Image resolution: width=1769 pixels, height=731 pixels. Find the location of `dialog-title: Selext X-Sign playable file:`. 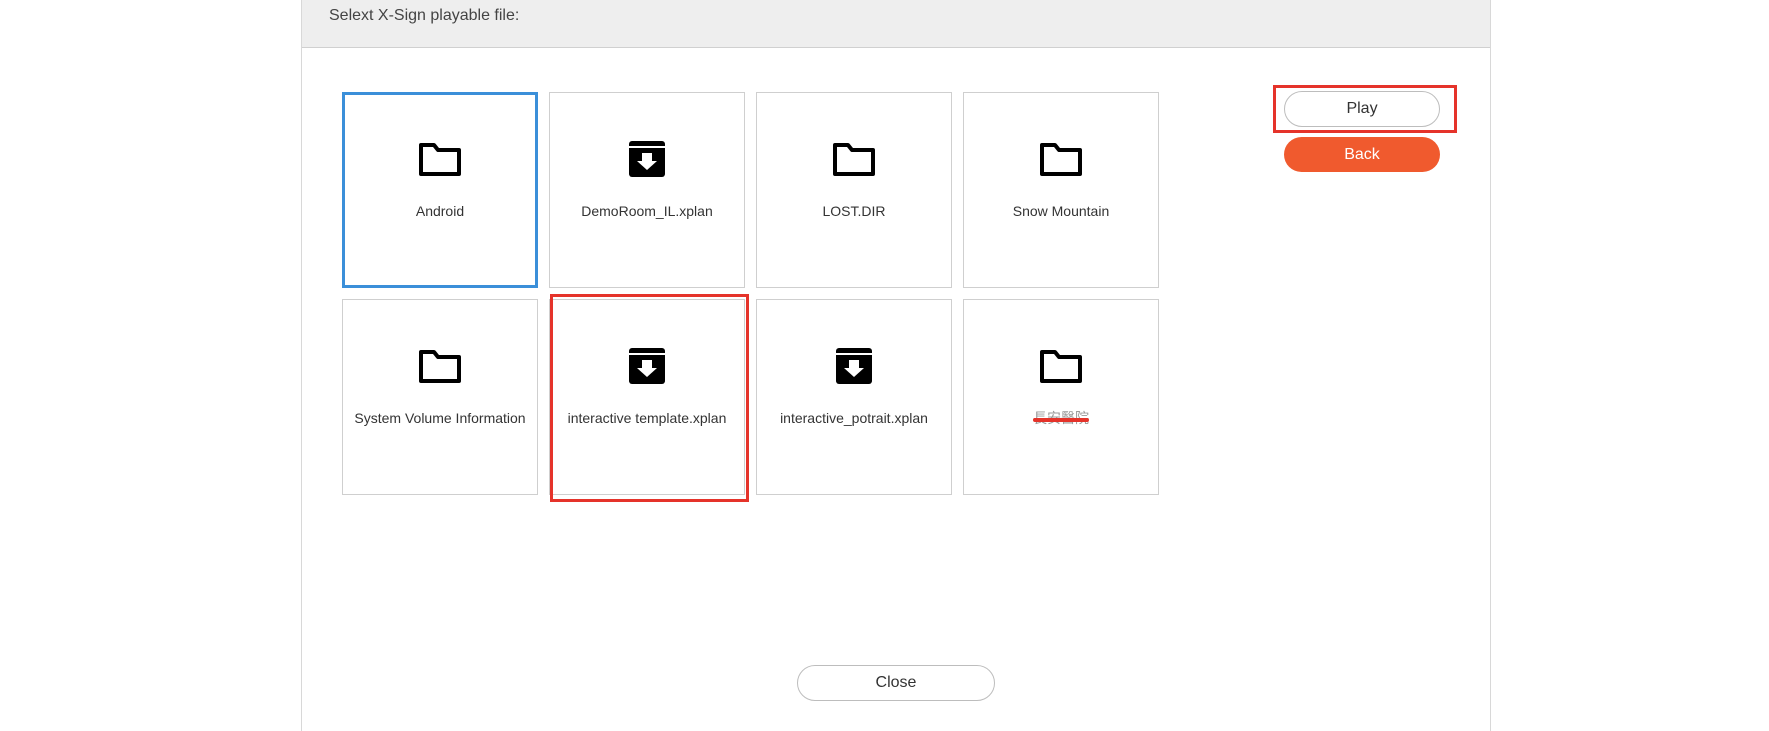

dialog-title: Selext X-Sign playable file: is located at coordinates (424, 15).